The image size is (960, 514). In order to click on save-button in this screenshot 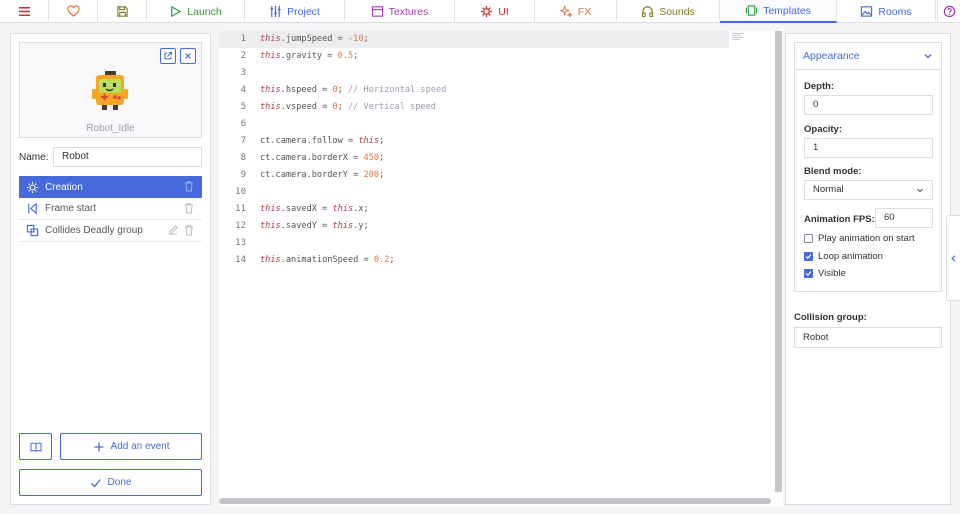, I will do `click(122, 11)`.